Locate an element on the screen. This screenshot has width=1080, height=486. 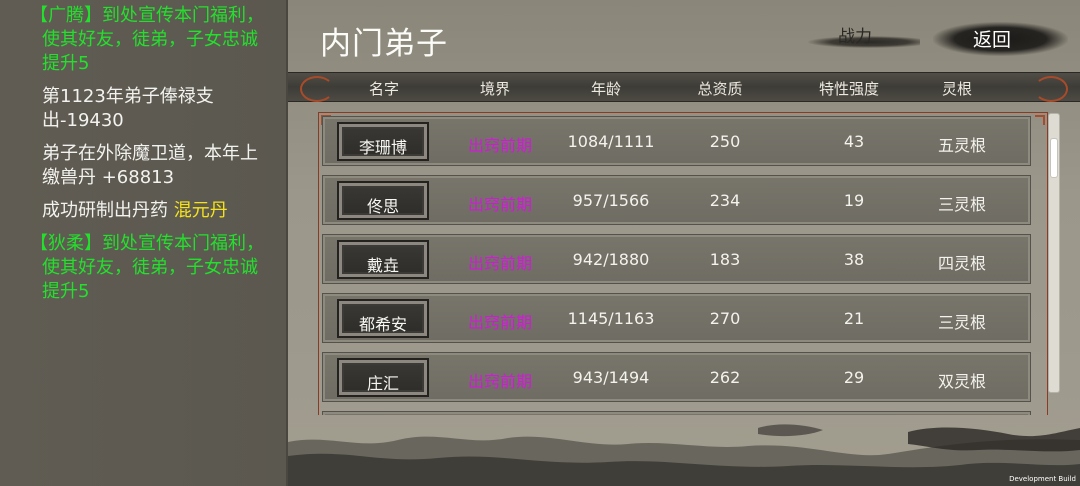
log-entry-text: 【狄柔】到处宣传本门福利，使其好友，徒弟，子女忠诚提升5 is located at coordinates (147, 267).